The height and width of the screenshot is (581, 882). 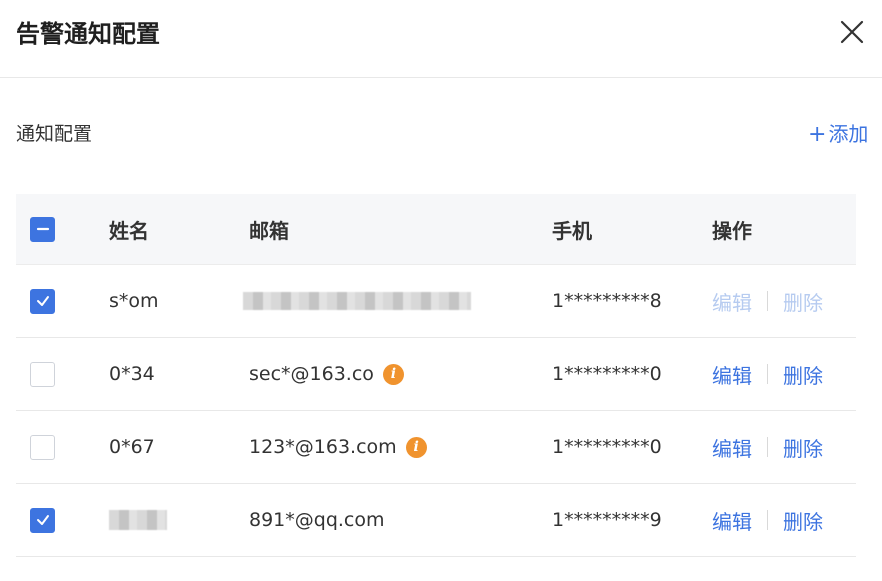 I want to click on phone-cell: 1*********9, so click(x=607, y=520).